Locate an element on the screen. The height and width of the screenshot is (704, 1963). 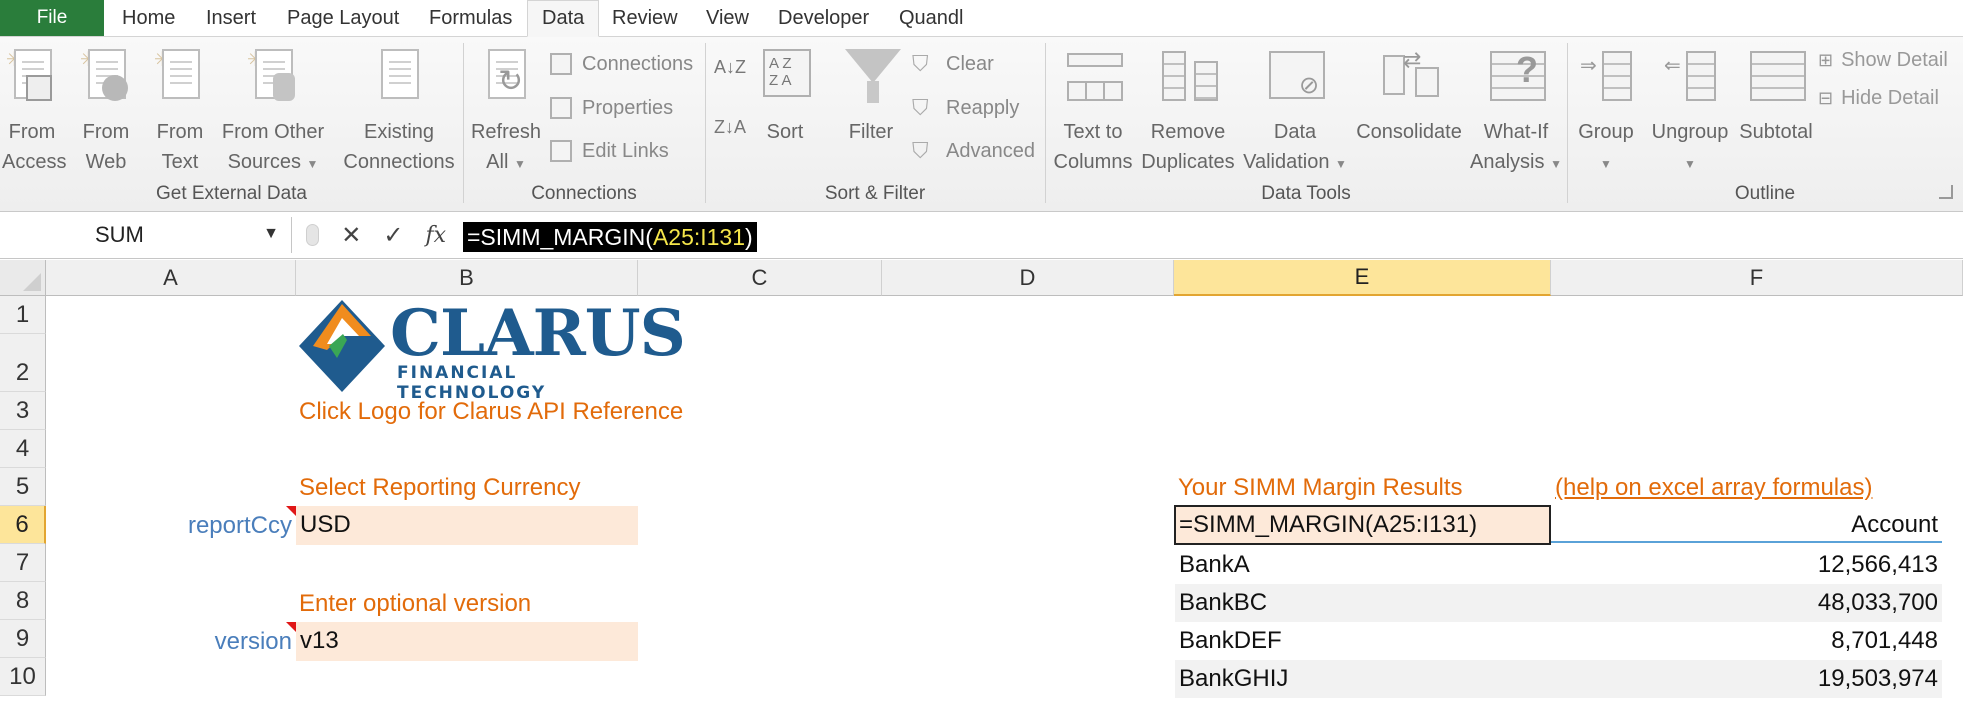
tab-formulas: Formulas is located at coordinates (470, 18).